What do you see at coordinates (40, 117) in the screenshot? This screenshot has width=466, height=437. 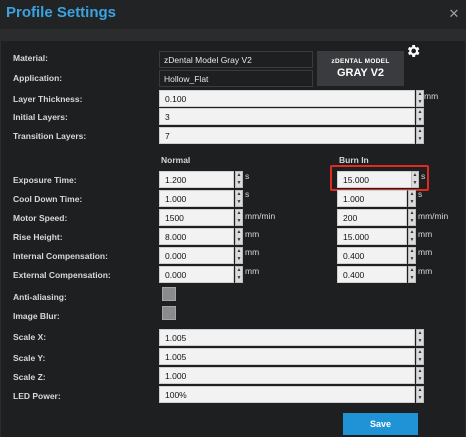 I see `initial-layers-label: Initial Layers:` at bounding box center [40, 117].